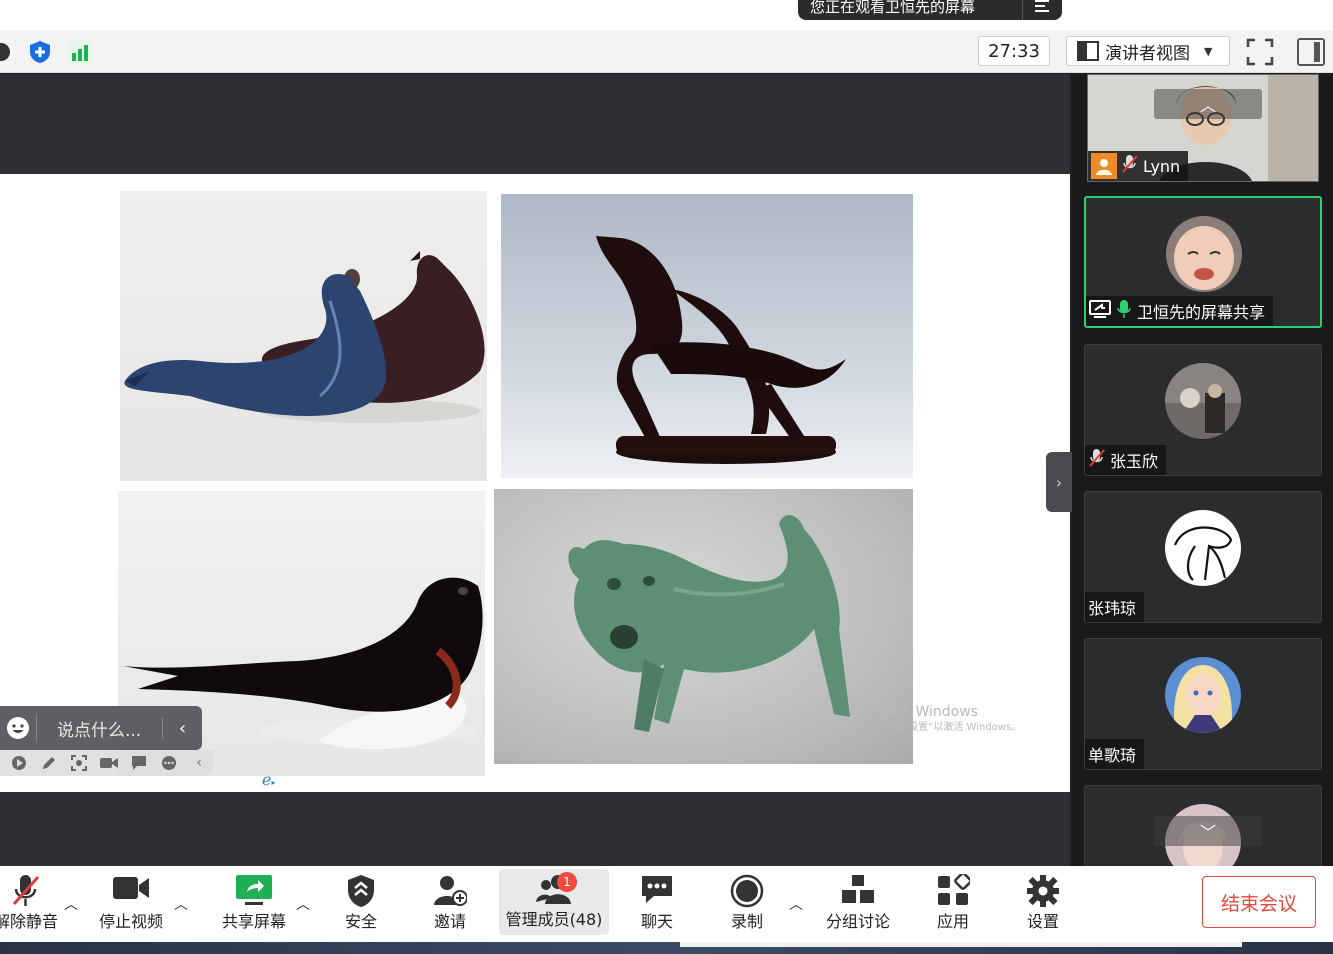  What do you see at coordinates (1162, 166) in the screenshot?
I see `participant-name: Lynn` at bounding box center [1162, 166].